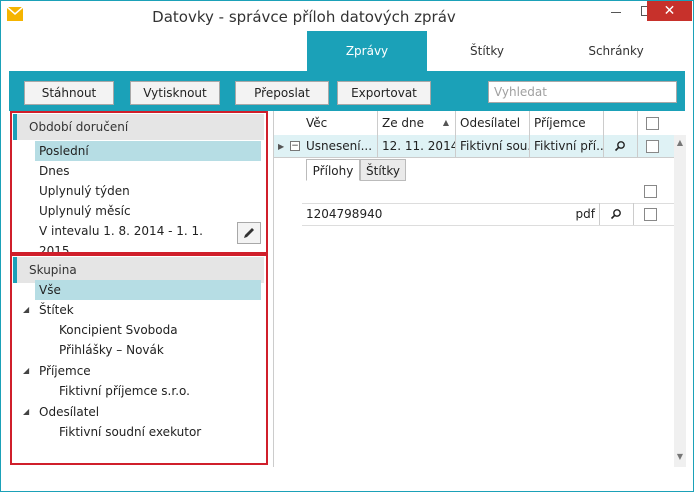 The image size is (694, 492). Describe the element at coordinates (567, 123) in the screenshot. I see `column-header-recipient: Příjemce` at that location.